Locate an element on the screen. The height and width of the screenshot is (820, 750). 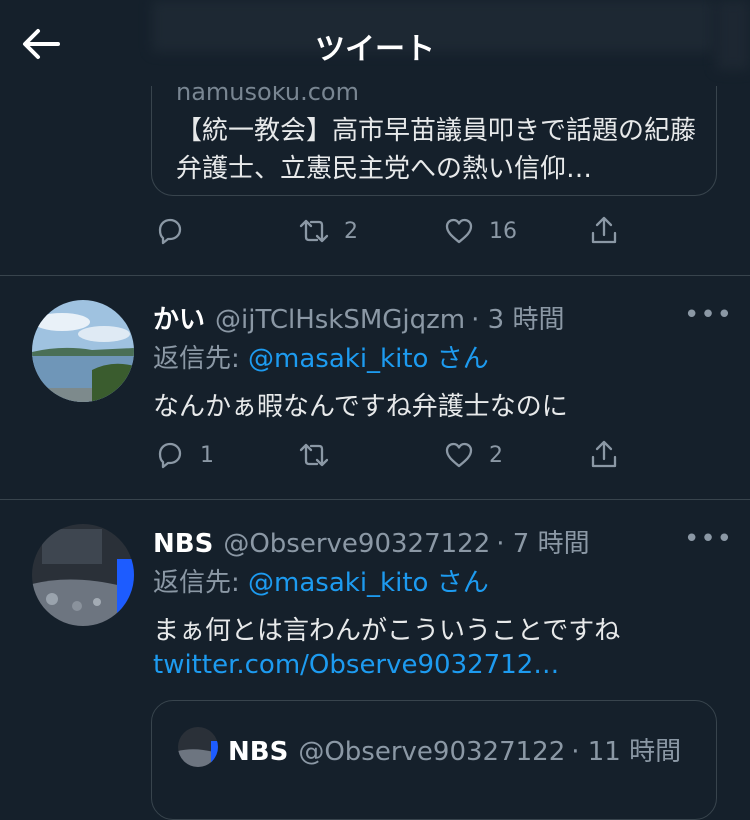
reply-button: 1 is located at coordinates (184, 455).